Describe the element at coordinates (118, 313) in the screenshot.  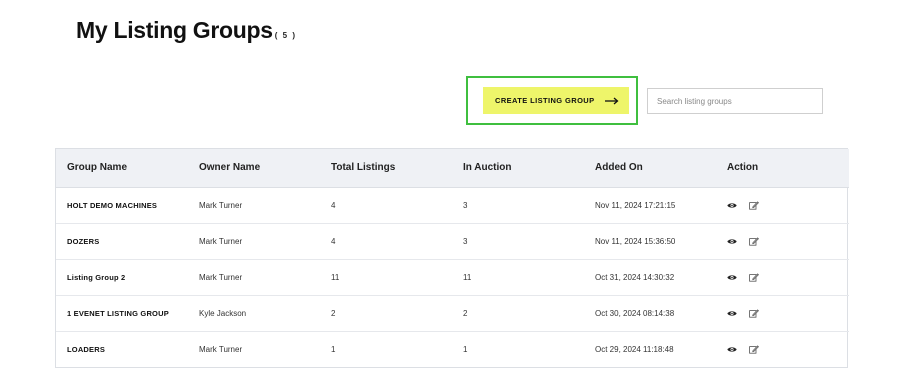
I see `group-name-cell: 1 EVENET LISTING GROUP` at that location.